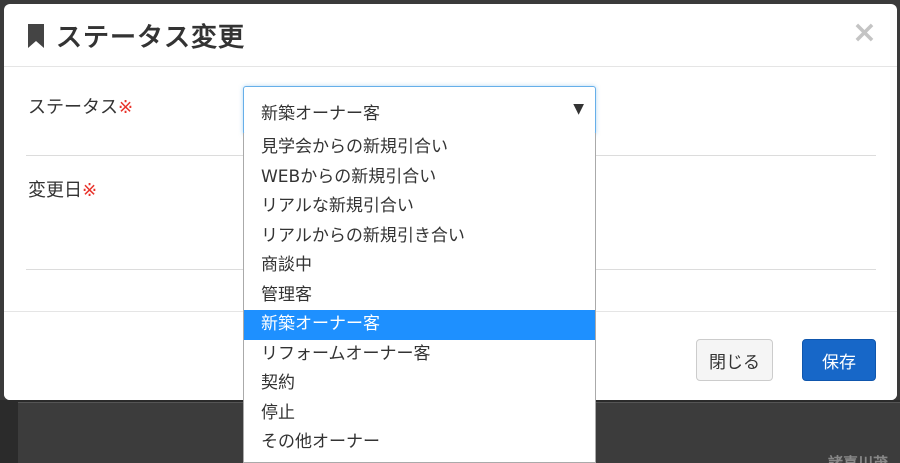 The height and width of the screenshot is (463, 900). Describe the element at coordinates (419, 325) in the screenshot. I see `dropdown-option-selected: 新築オーナー客` at that location.